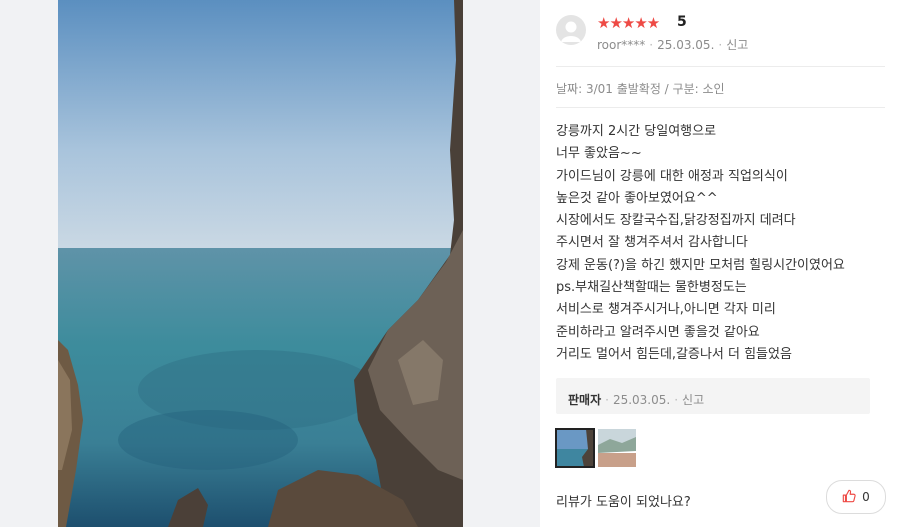 This screenshot has height=527, width=897. What do you see at coordinates (628, 23) in the screenshot?
I see `rating-stars: ★★★★★` at bounding box center [628, 23].